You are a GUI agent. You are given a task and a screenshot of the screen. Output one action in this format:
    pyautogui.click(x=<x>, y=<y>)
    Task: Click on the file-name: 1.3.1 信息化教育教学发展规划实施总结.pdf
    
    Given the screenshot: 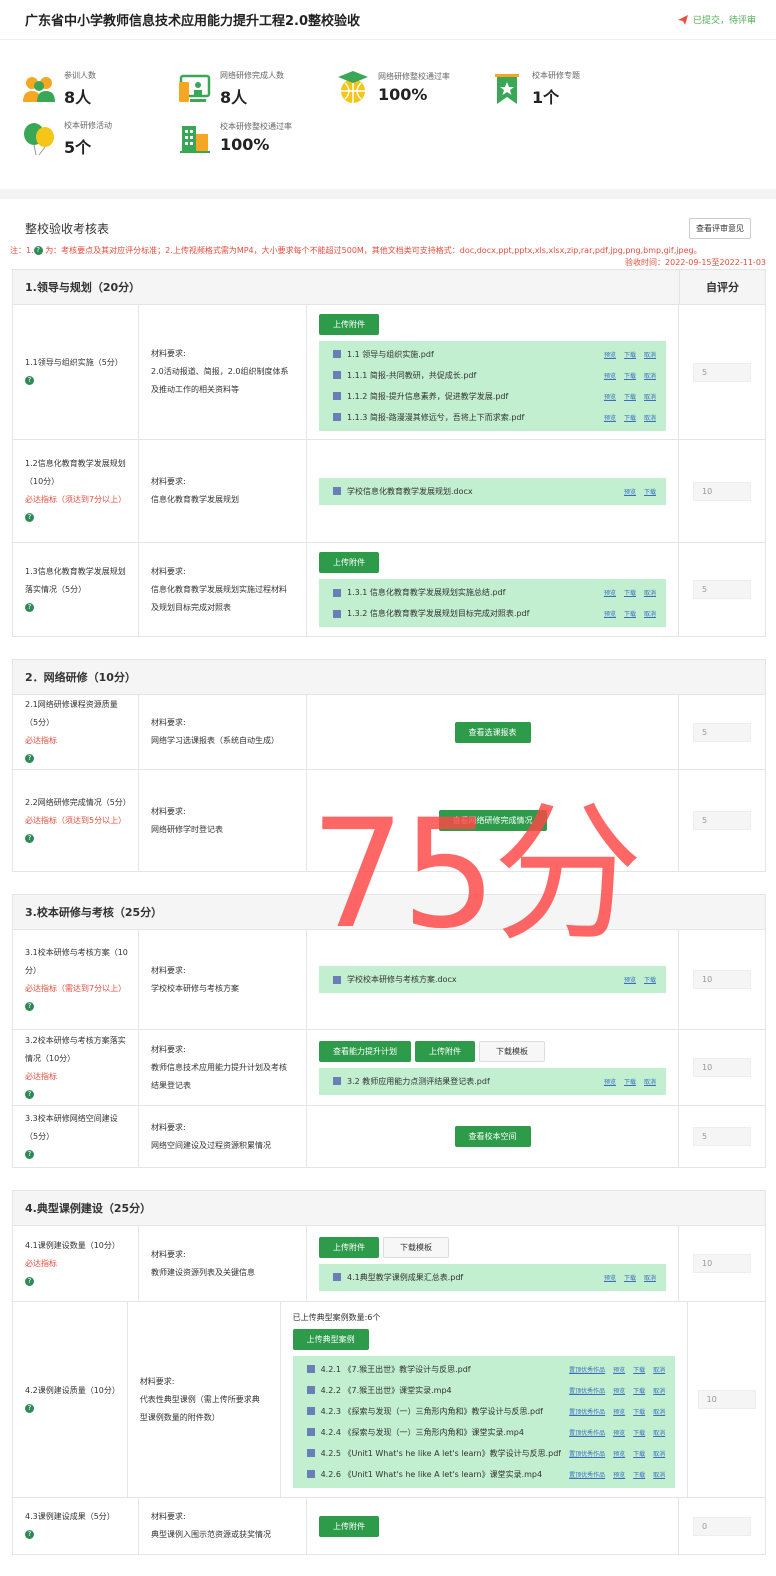 What is the action you would take?
    pyautogui.click(x=426, y=592)
    